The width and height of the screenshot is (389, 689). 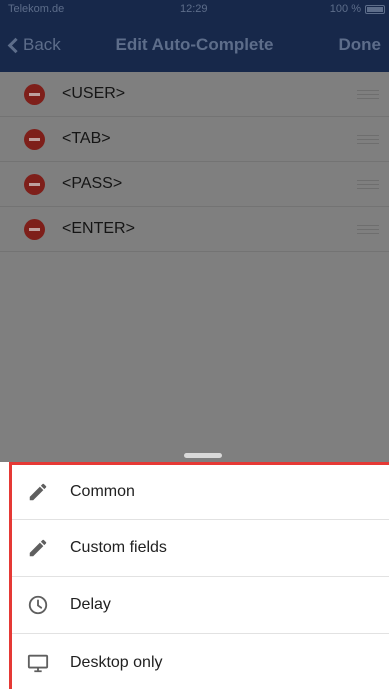 What do you see at coordinates (98, 228) in the screenshot?
I see `list-item-label: <ENTER>` at bounding box center [98, 228].